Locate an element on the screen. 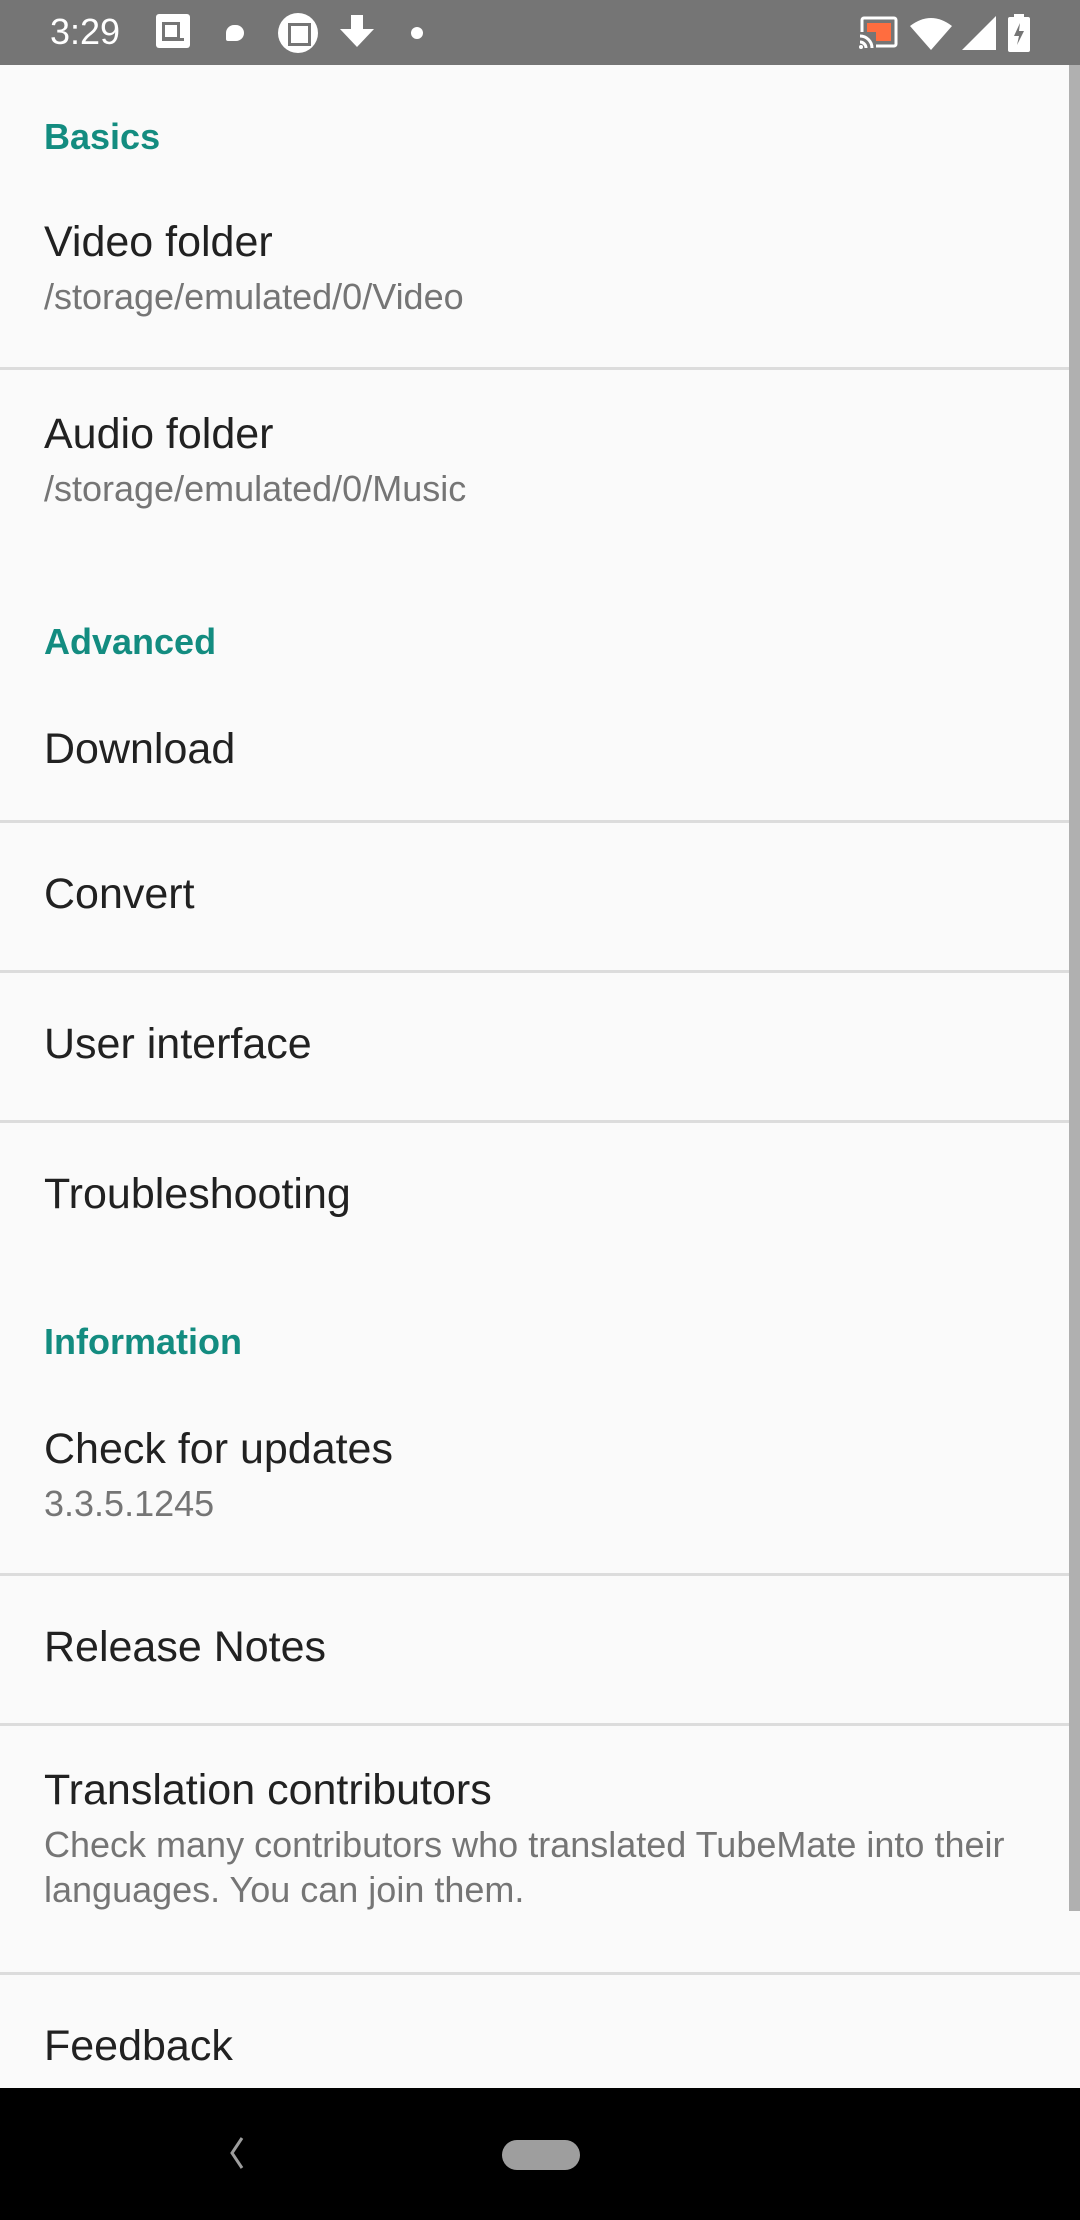  download-icon is located at coordinates (357, 31).